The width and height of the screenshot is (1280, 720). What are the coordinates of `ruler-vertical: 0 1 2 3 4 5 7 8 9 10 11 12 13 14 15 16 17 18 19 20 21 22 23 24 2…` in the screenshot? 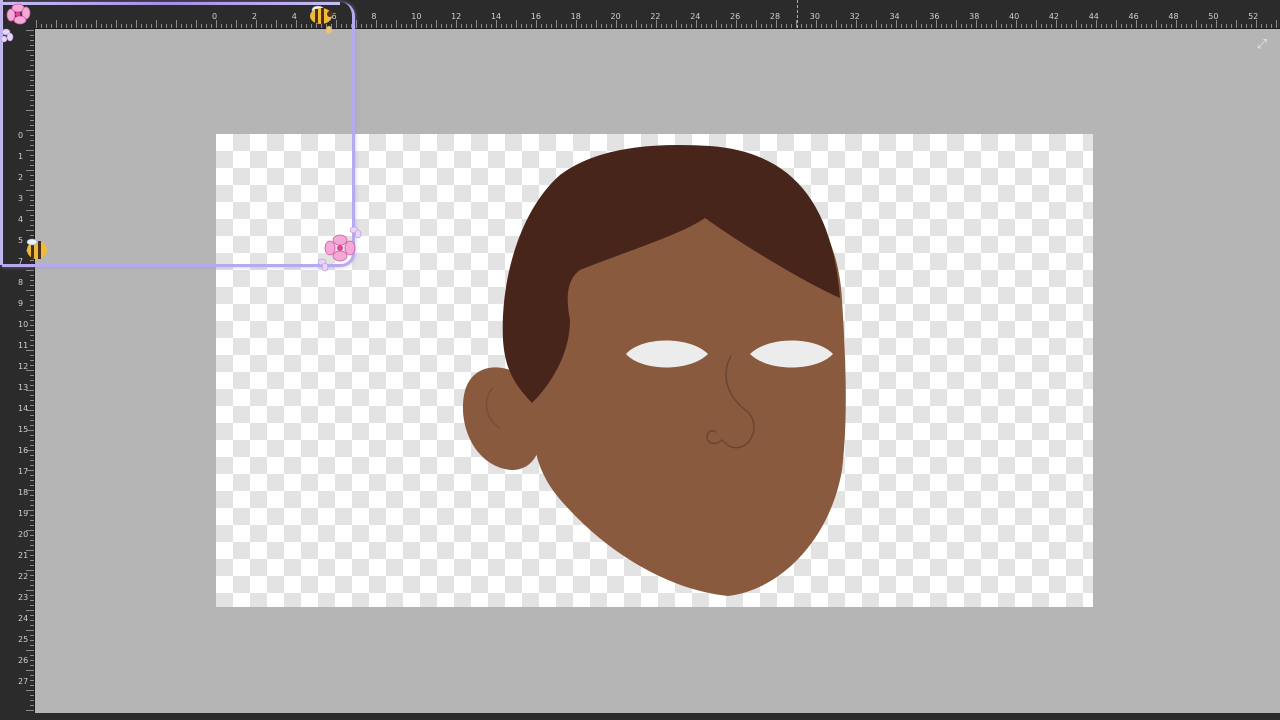 It's located at (17, 374).